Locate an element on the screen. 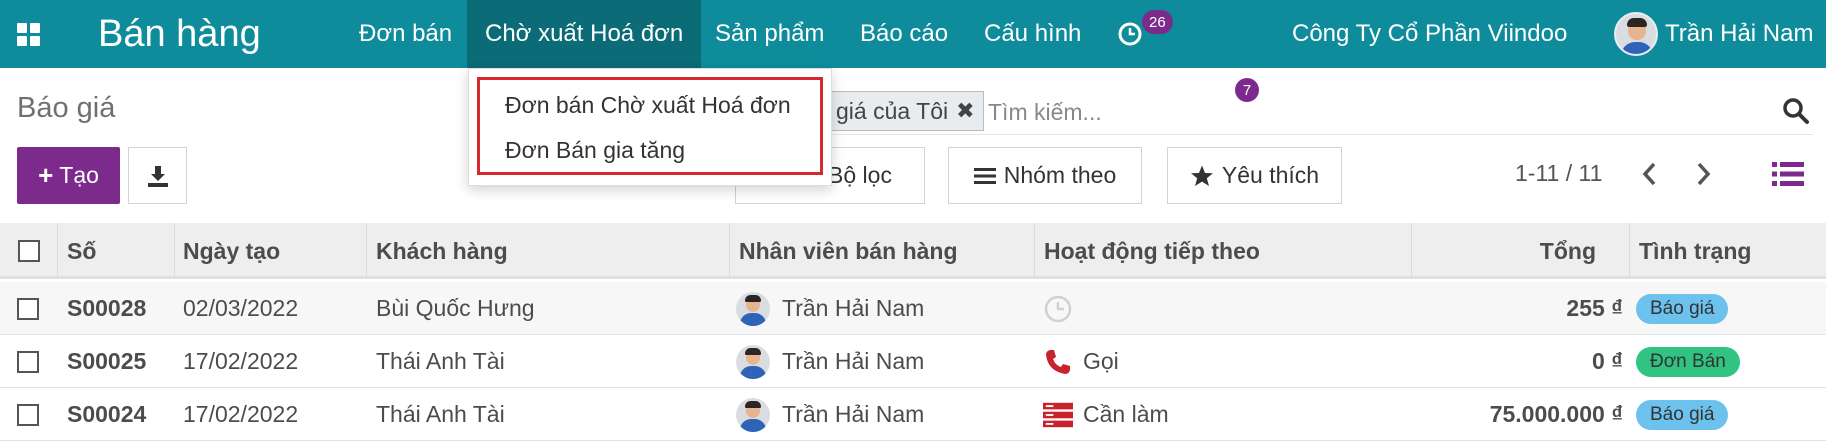 This screenshot has height=441, width=1826. order-date: 02/03/2022 is located at coordinates (241, 308).